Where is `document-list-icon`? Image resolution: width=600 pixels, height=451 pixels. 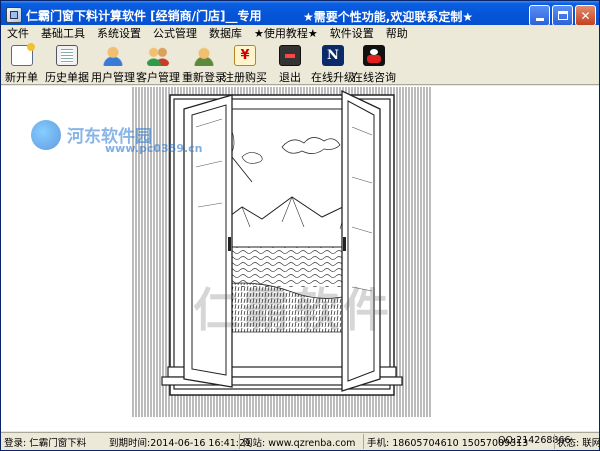
document-list-icon is located at coordinates (67, 55).